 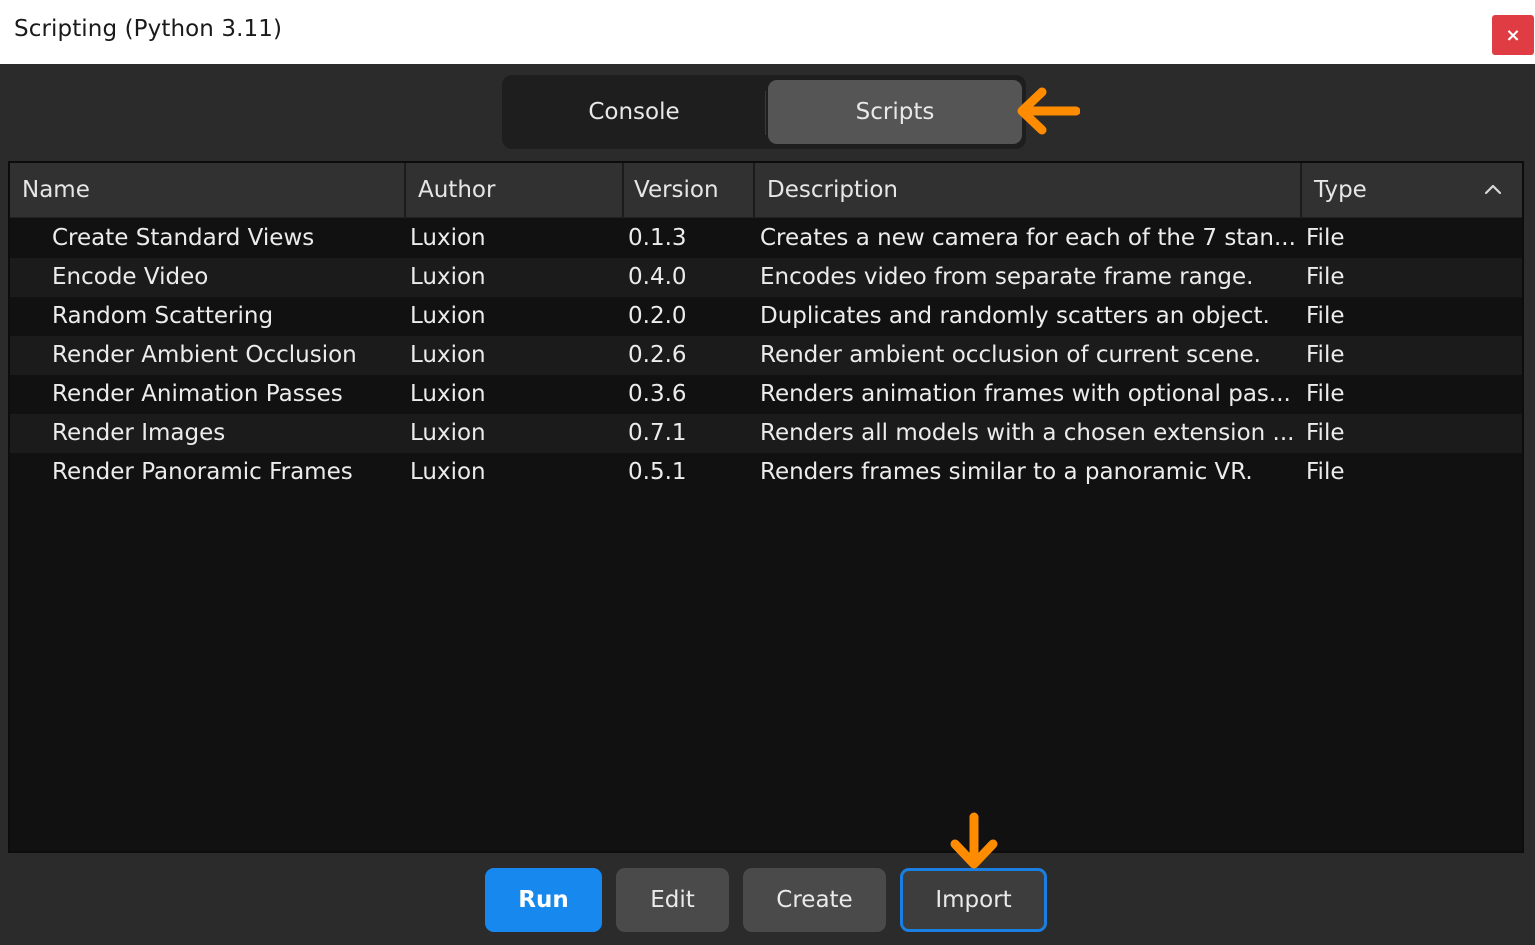 I want to click on tab-scripts: Scripts, so click(x=895, y=112).